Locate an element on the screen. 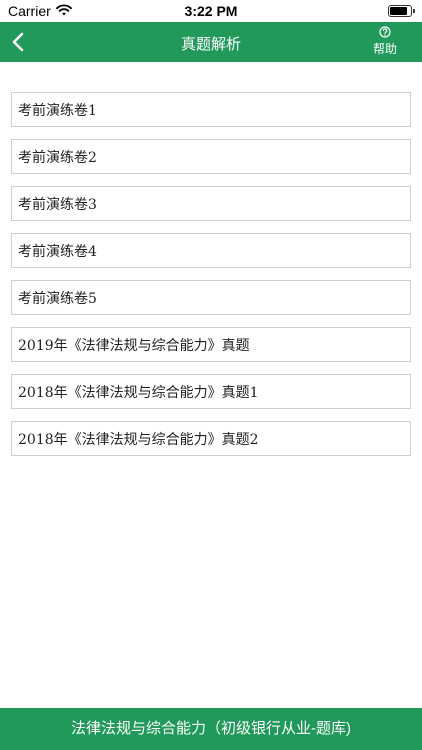 This screenshot has height=750, width=422. exam-item: 考前演练卷5 is located at coordinates (211, 297).